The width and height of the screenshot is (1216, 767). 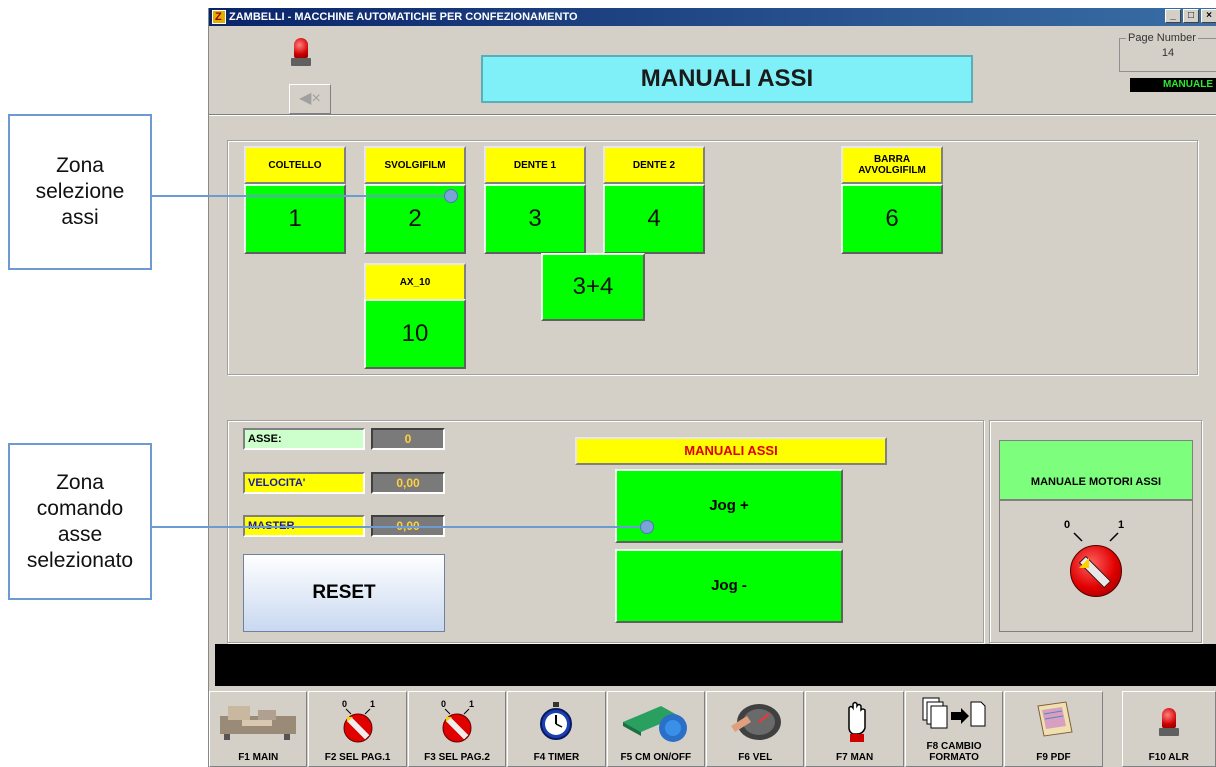 What do you see at coordinates (457, 757) in the screenshot?
I see `f3-label: F3 SEL PAG.2` at bounding box center [457, 757].